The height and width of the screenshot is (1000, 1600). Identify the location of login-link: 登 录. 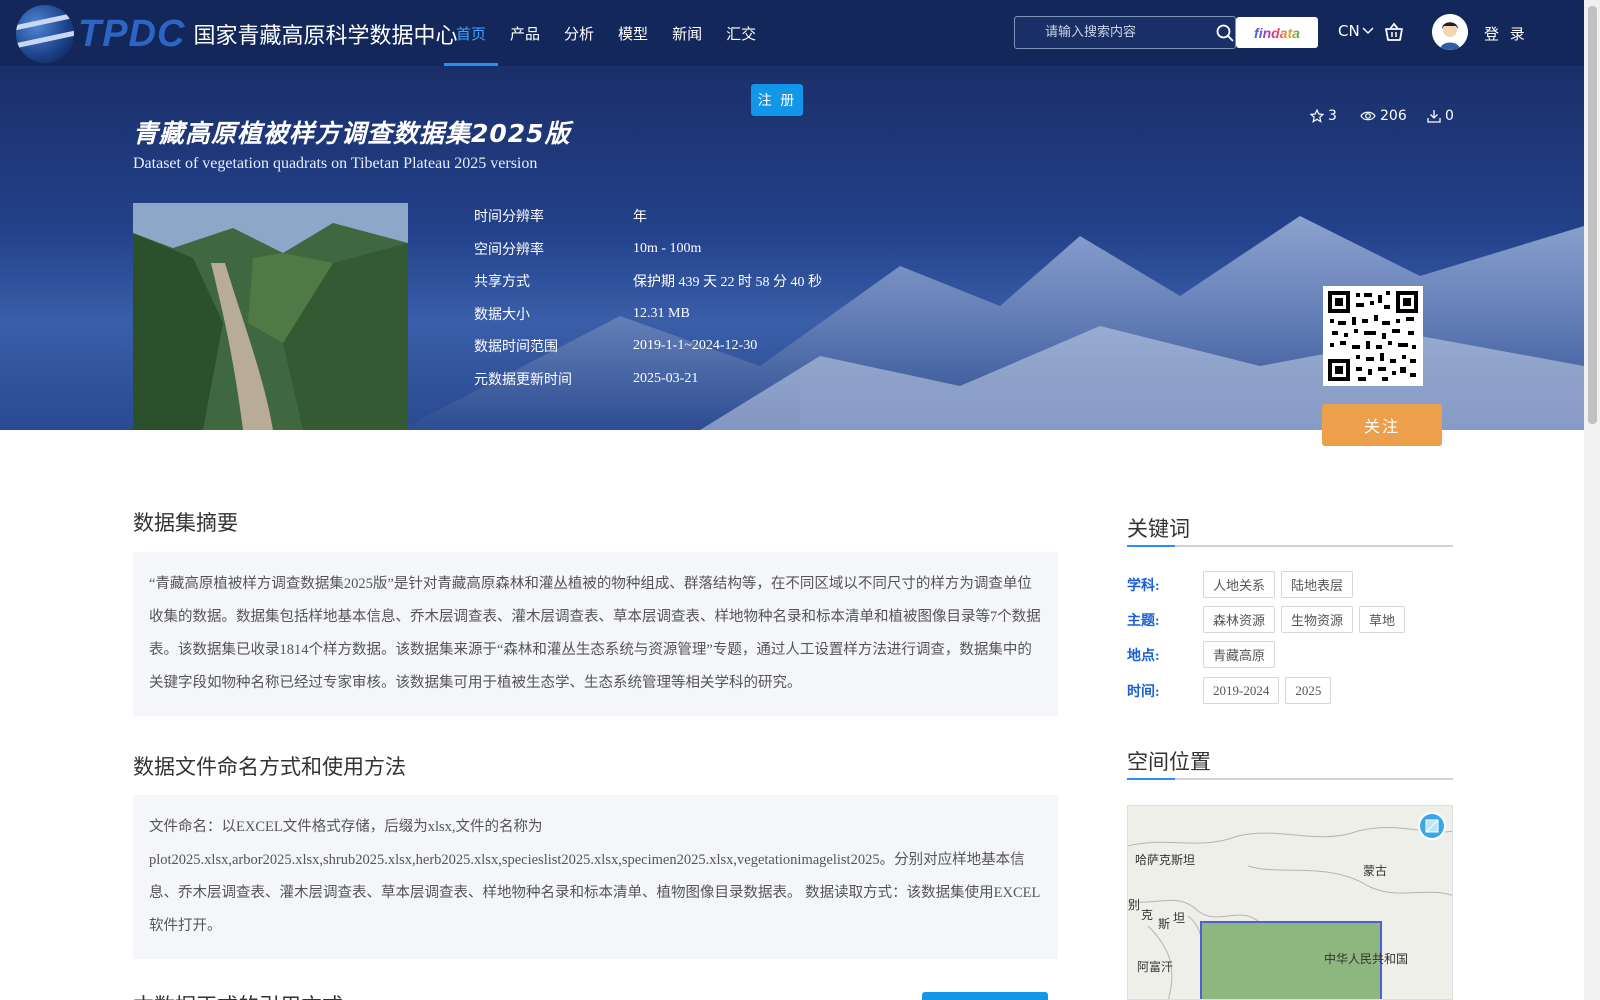
(1506, 33).